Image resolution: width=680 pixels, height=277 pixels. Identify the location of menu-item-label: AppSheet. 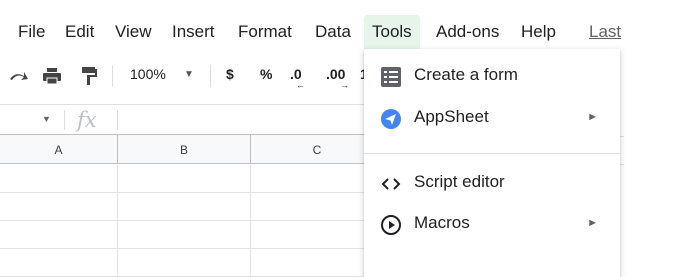
(451, 116).